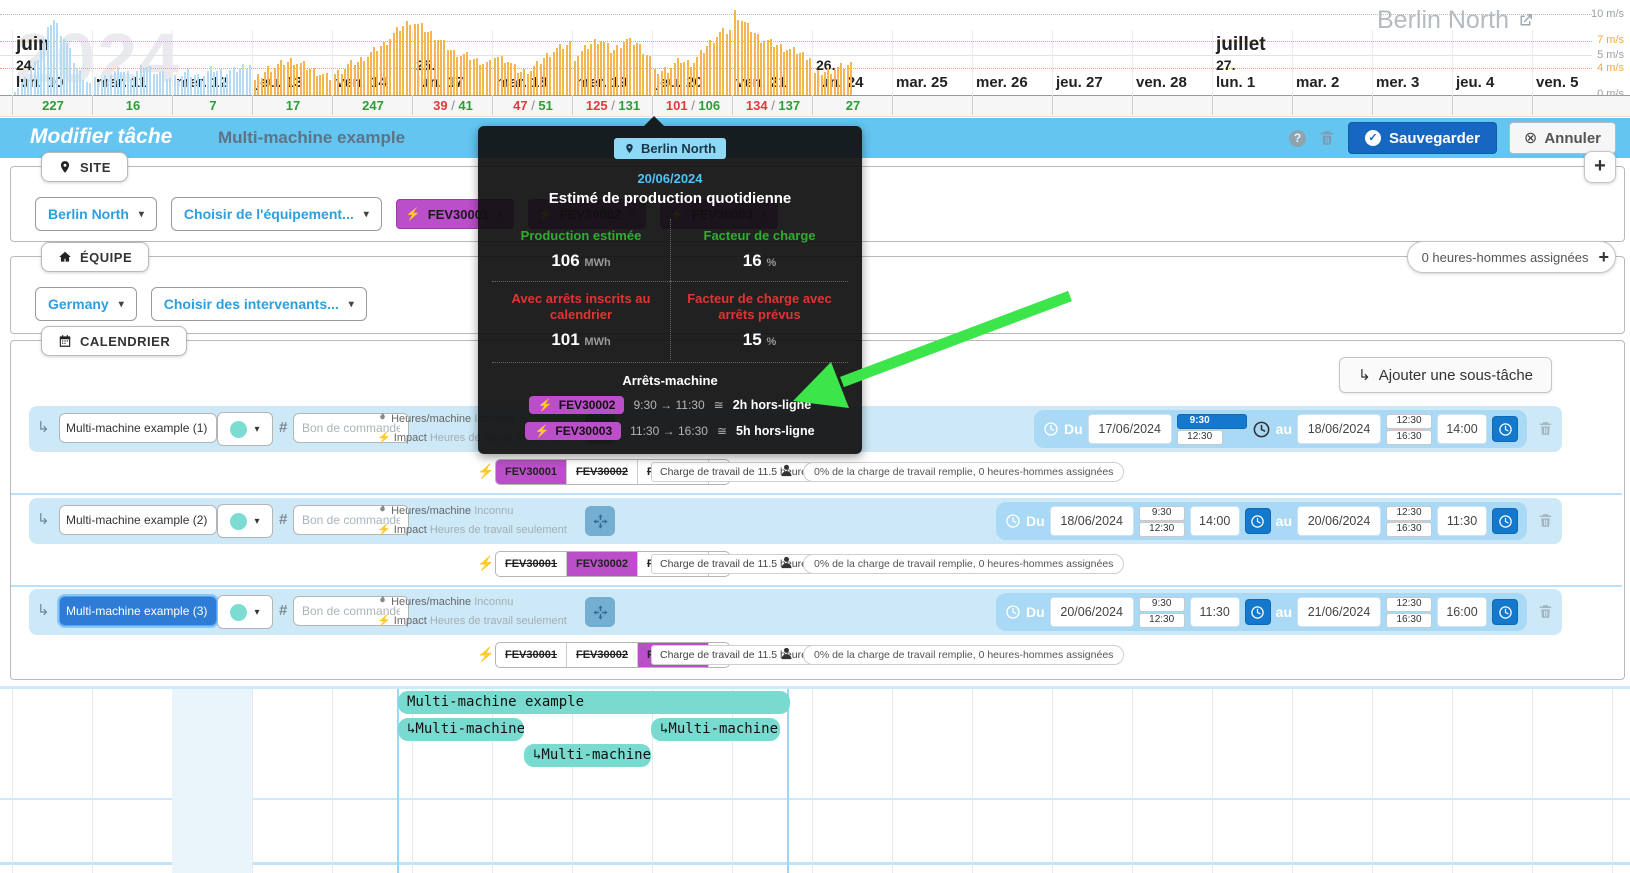  Describe the element at coordinates (1422, 138) in the screenshot. I see `save-button: ✓ Sauvegarder` at that location.